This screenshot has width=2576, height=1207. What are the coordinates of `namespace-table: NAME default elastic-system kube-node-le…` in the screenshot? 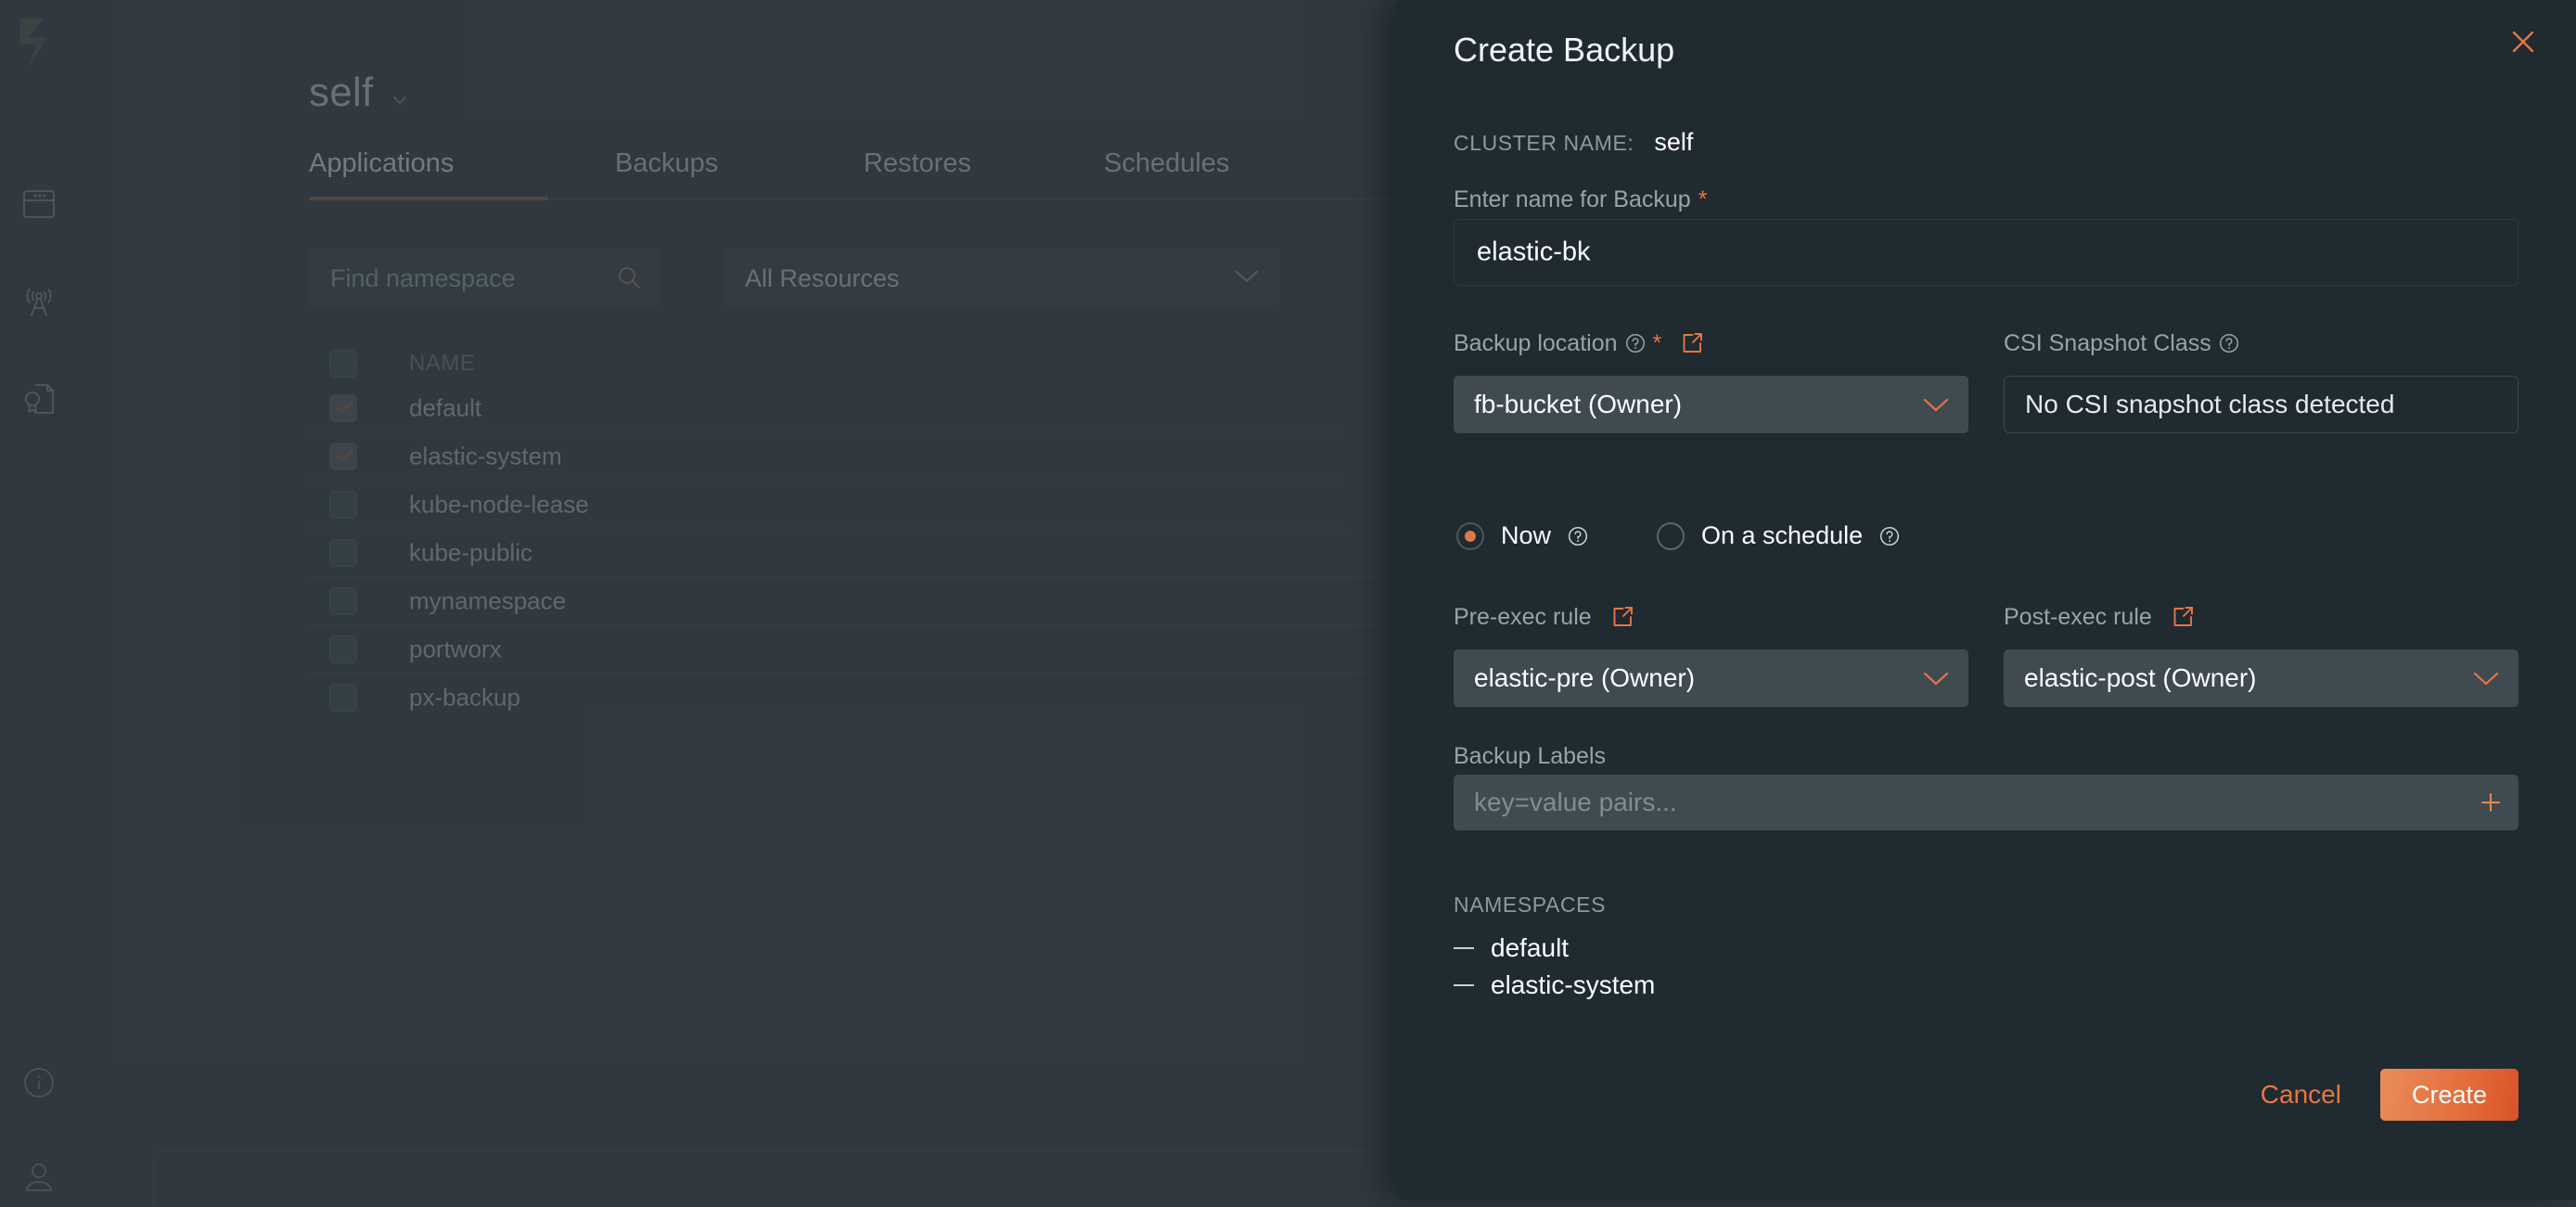 It's located at (847, 532).